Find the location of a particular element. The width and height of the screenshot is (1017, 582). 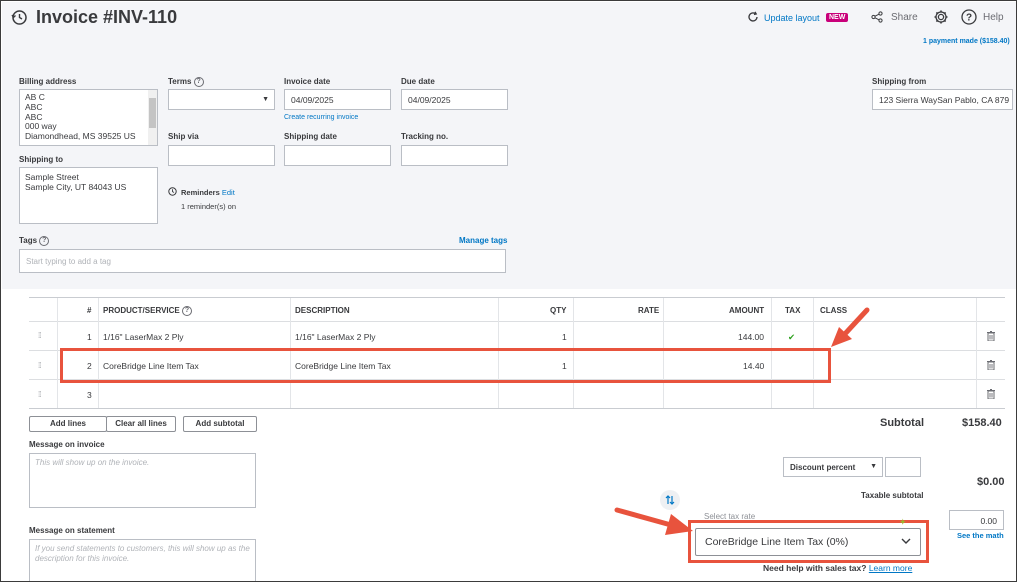

add-lines-button: Add lines is located at coordinates (68, 424).